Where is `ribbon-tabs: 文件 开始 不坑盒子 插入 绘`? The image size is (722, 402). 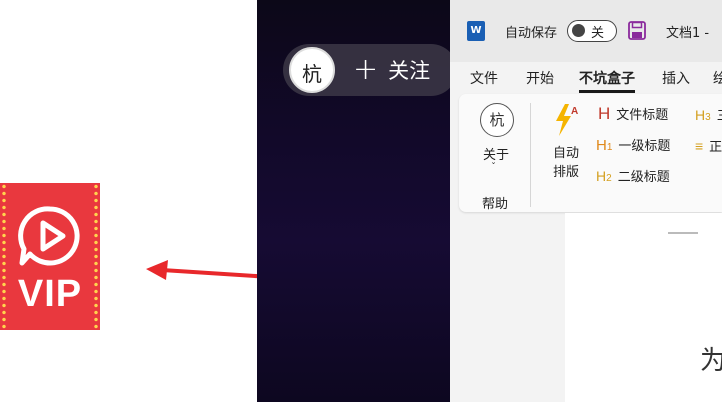 ribbon-tabs: 文件 开始 不坑盒子 插入 绘 is located at coordinates (586, 78).